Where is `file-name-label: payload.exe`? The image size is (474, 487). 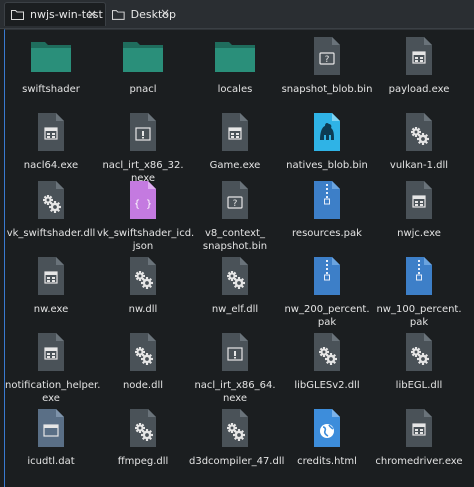 file-name-label: payload.exe is located at coordinates (419, 89).